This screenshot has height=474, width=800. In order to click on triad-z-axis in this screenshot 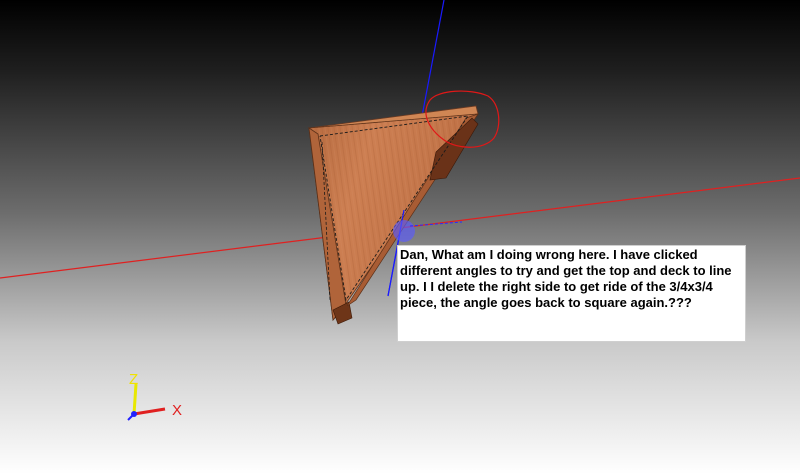, I will do `click(135, 399)`.